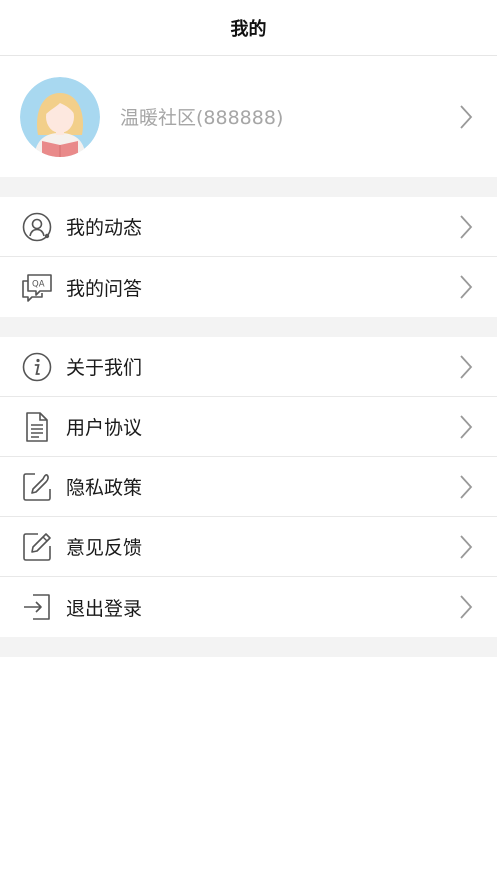  What do you see at coordinates (37, 427) in the screenshot?
I see `document-icon` at bounding box center [37, 427].